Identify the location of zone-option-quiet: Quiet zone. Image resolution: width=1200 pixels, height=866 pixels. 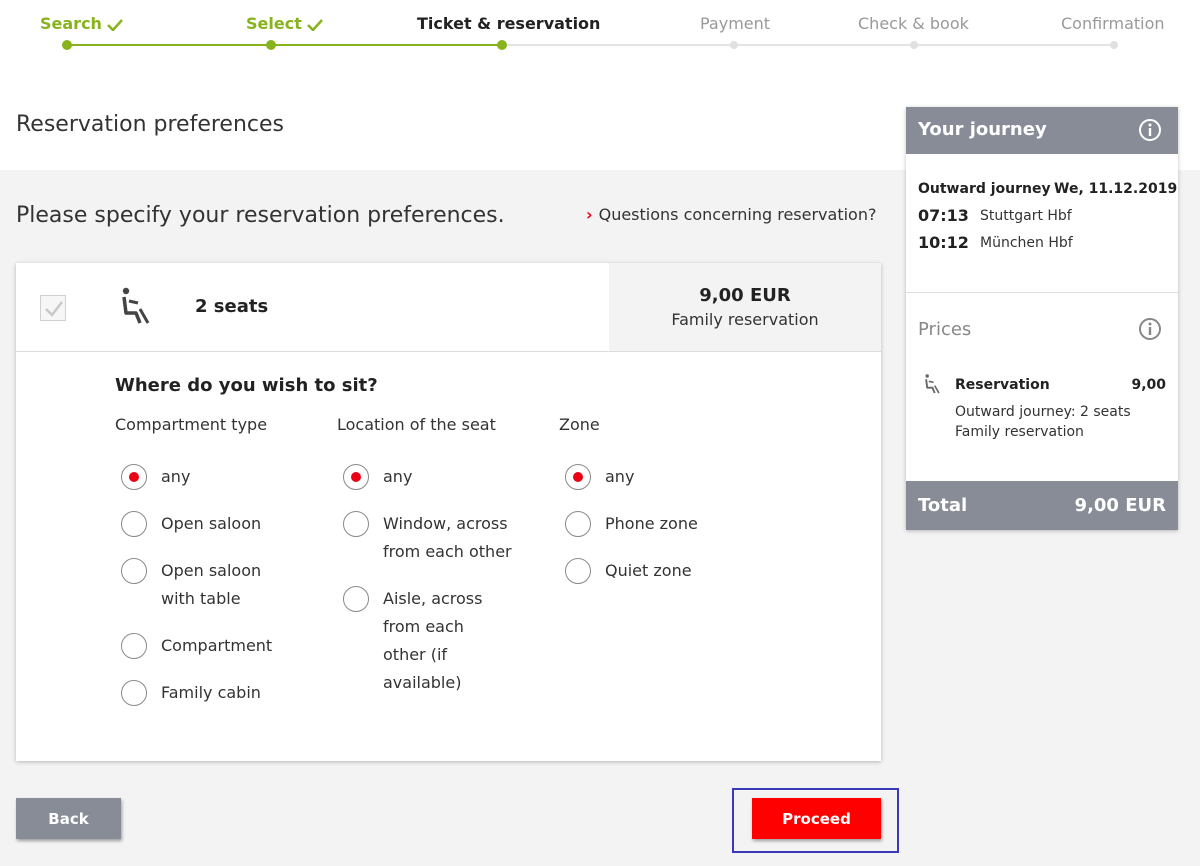
(664, 571).